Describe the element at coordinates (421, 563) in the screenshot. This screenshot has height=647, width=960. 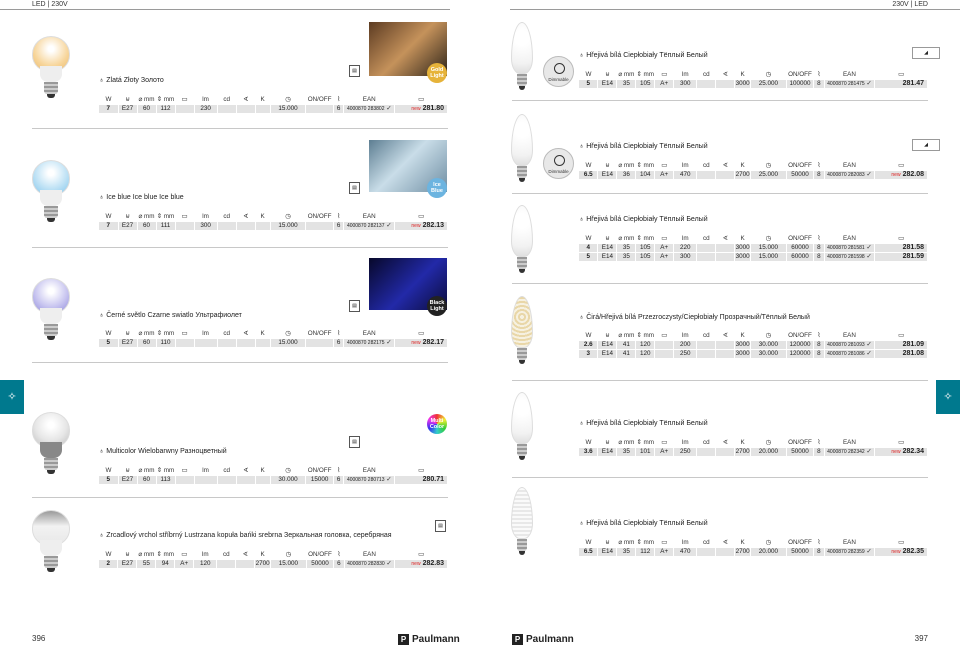
I see `cell-price: new 282.83` at that location.